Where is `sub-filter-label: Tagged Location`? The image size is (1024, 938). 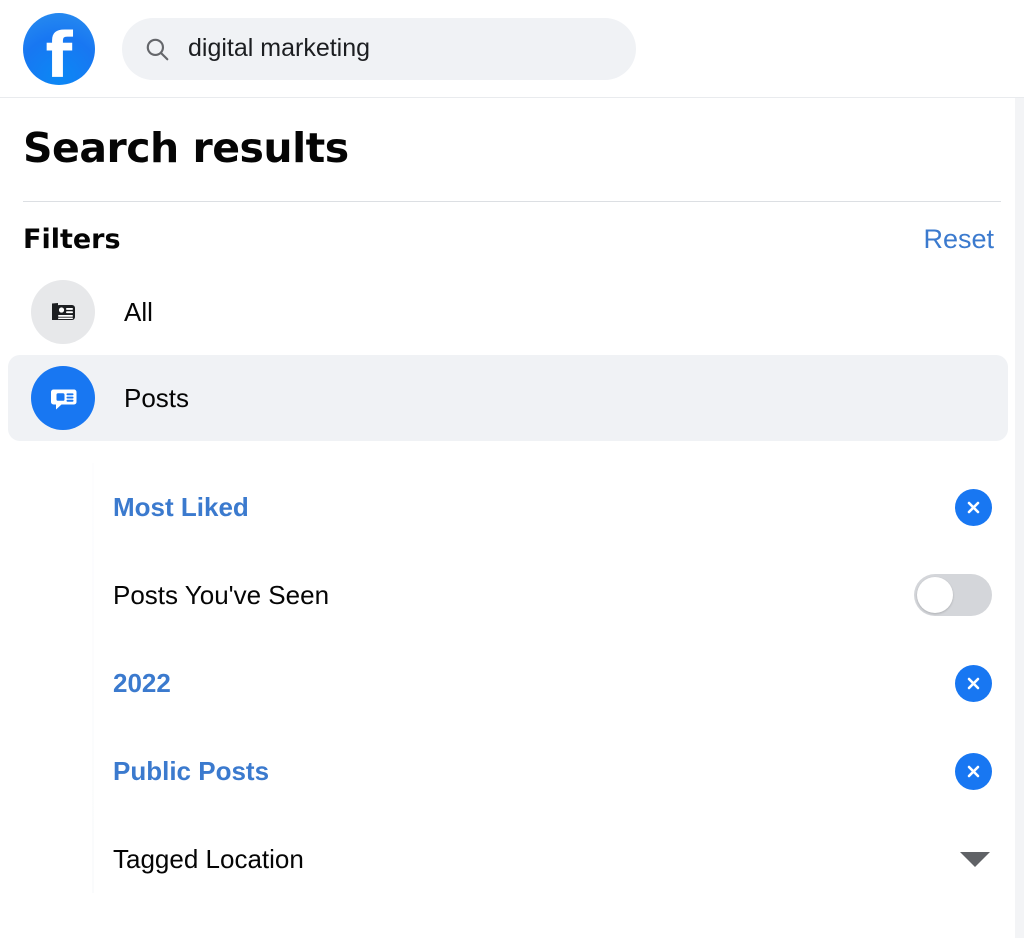 sub-filter-label: Tagged Location is located at coordinates (208, 858).